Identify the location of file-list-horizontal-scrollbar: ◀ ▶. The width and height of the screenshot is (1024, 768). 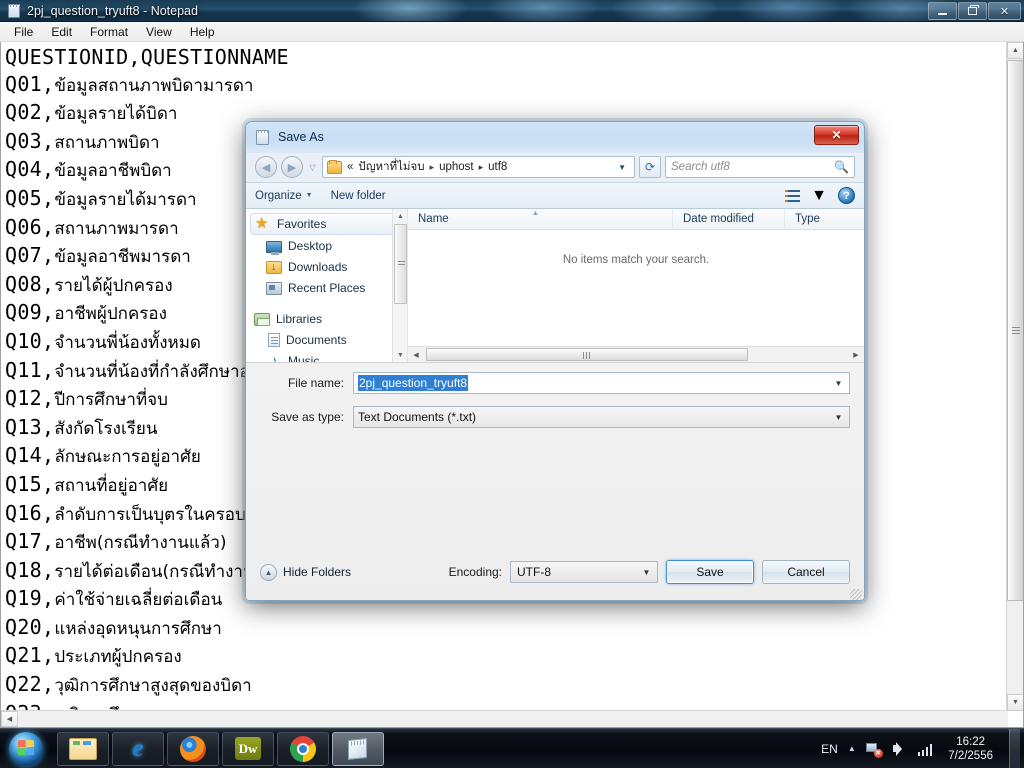
(636, 354).